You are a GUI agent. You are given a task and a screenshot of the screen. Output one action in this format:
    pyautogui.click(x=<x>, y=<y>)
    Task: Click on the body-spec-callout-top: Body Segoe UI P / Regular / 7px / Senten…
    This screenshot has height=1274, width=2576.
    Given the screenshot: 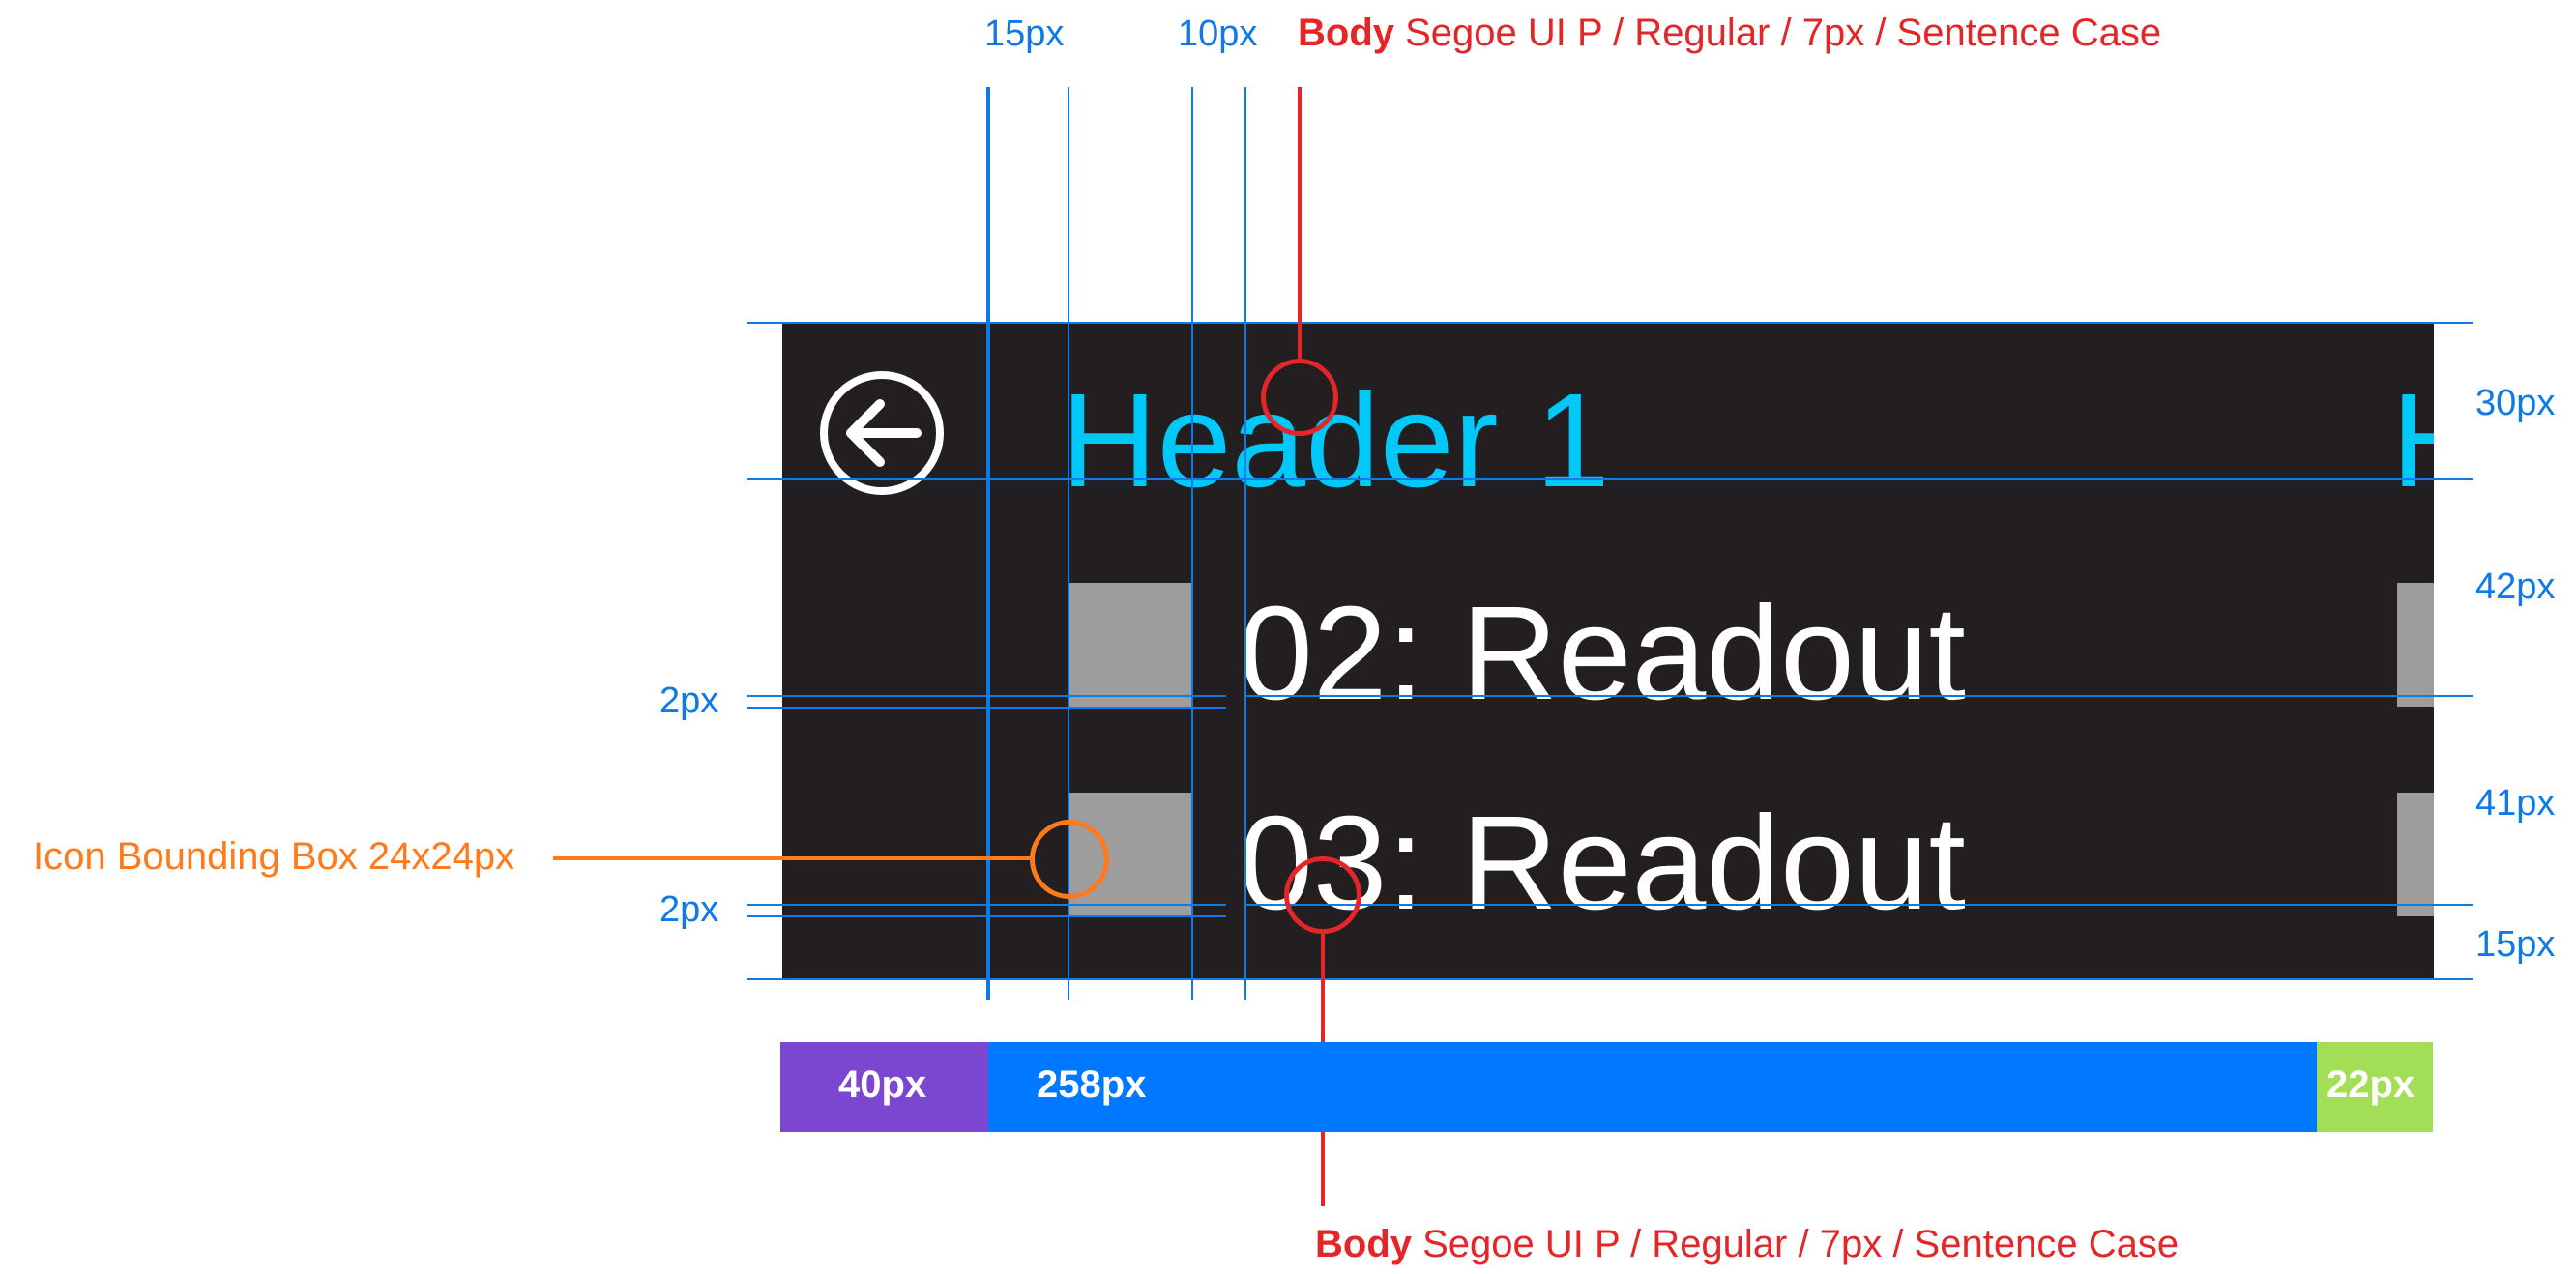 What is the action you would take?
    pyautogui.click(x=1729, y=33)
    